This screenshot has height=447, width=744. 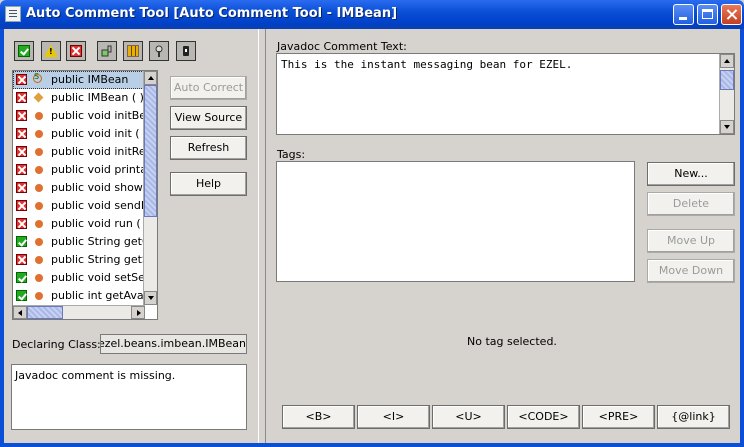 What do you see at coordinates (691, 241) in the screenshot?
I see `move-up-button: Move Up` at bounding box center [691, 241].